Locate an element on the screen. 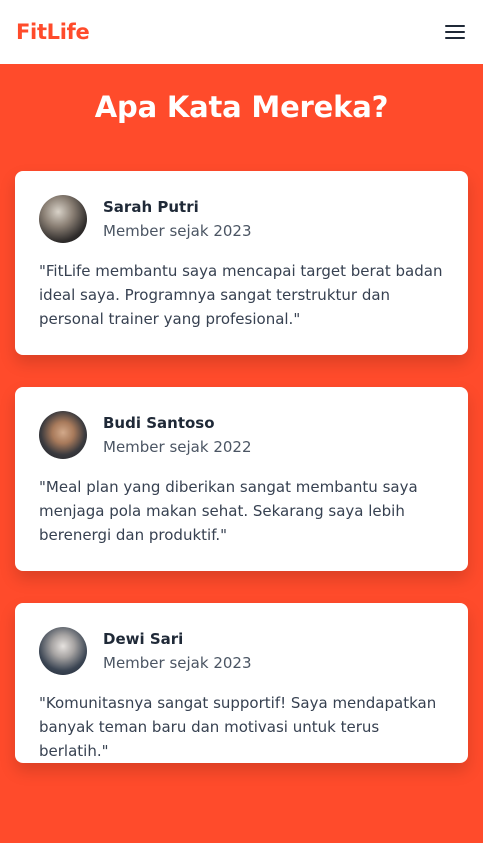 The image size is (483, 843). hamburger-menu-icon is located at coordinates (455, 32).